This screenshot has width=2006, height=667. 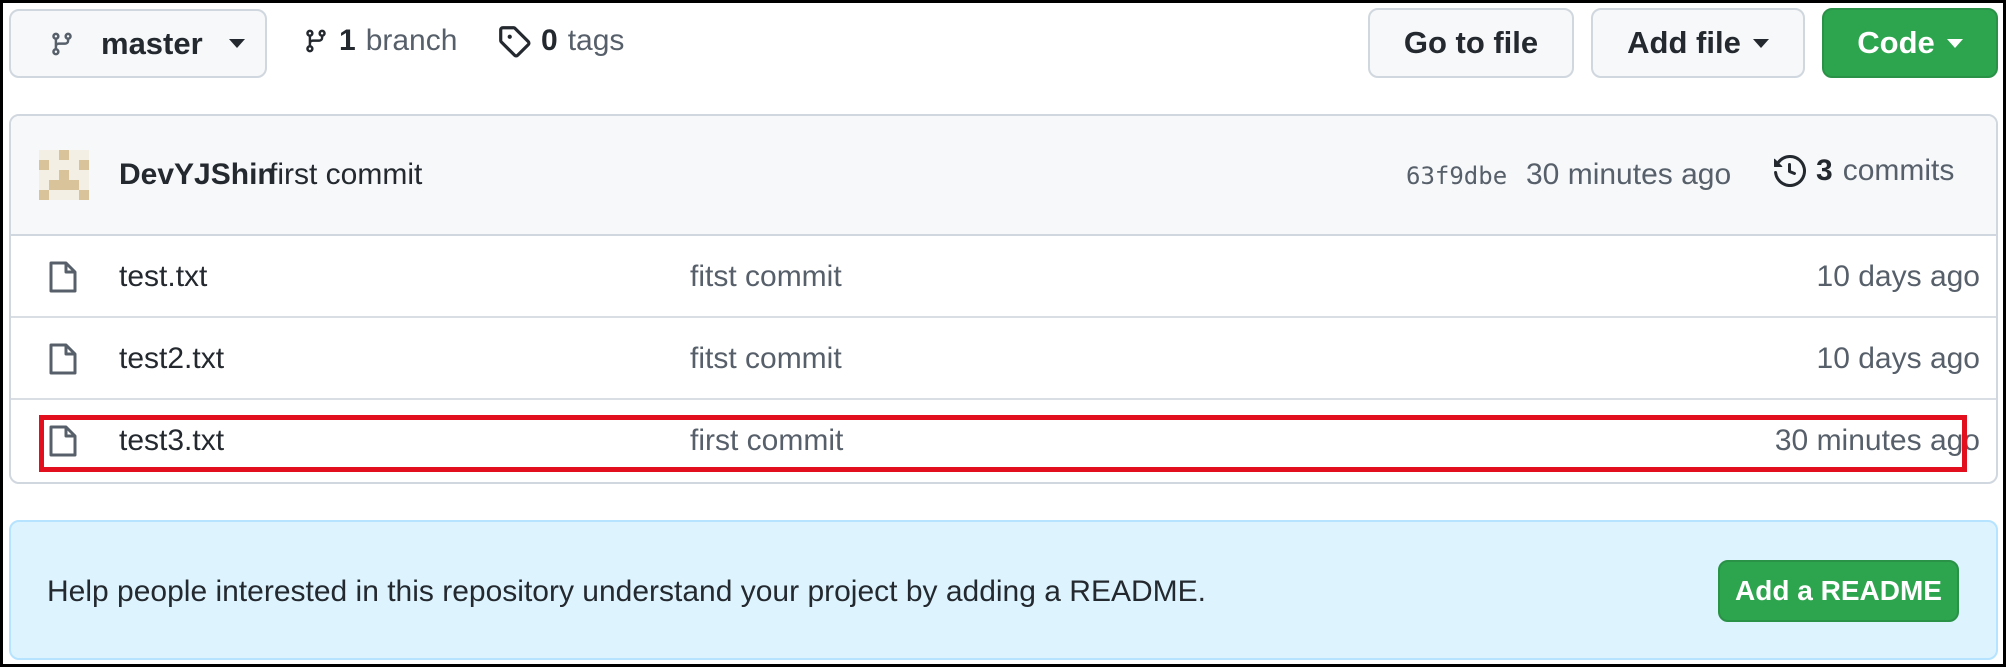 I want to click on file-commit-message: first commit, so click(x=766, y=441).